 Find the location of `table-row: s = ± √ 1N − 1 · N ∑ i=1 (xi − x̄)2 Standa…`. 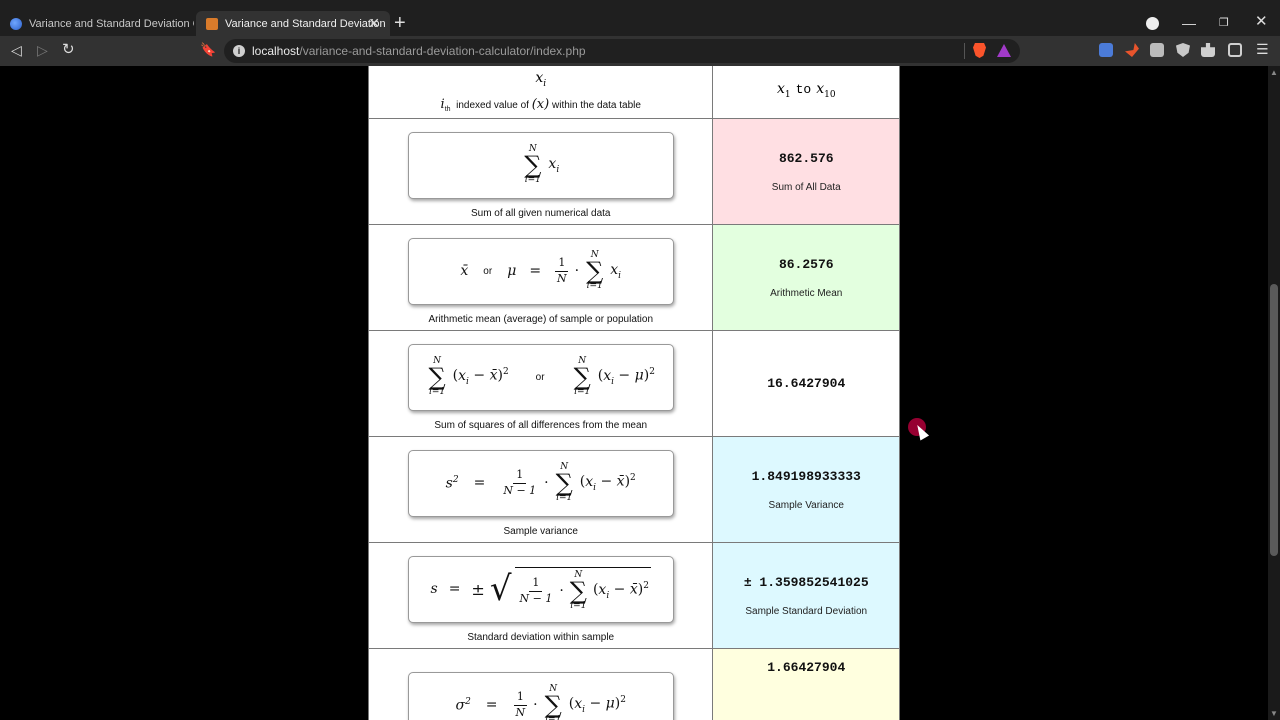

table-row: s = ± √ 1N − 1 · N ∑ i=1 (xi − x̄)2 Standa… is located at coordinates (633, 595).